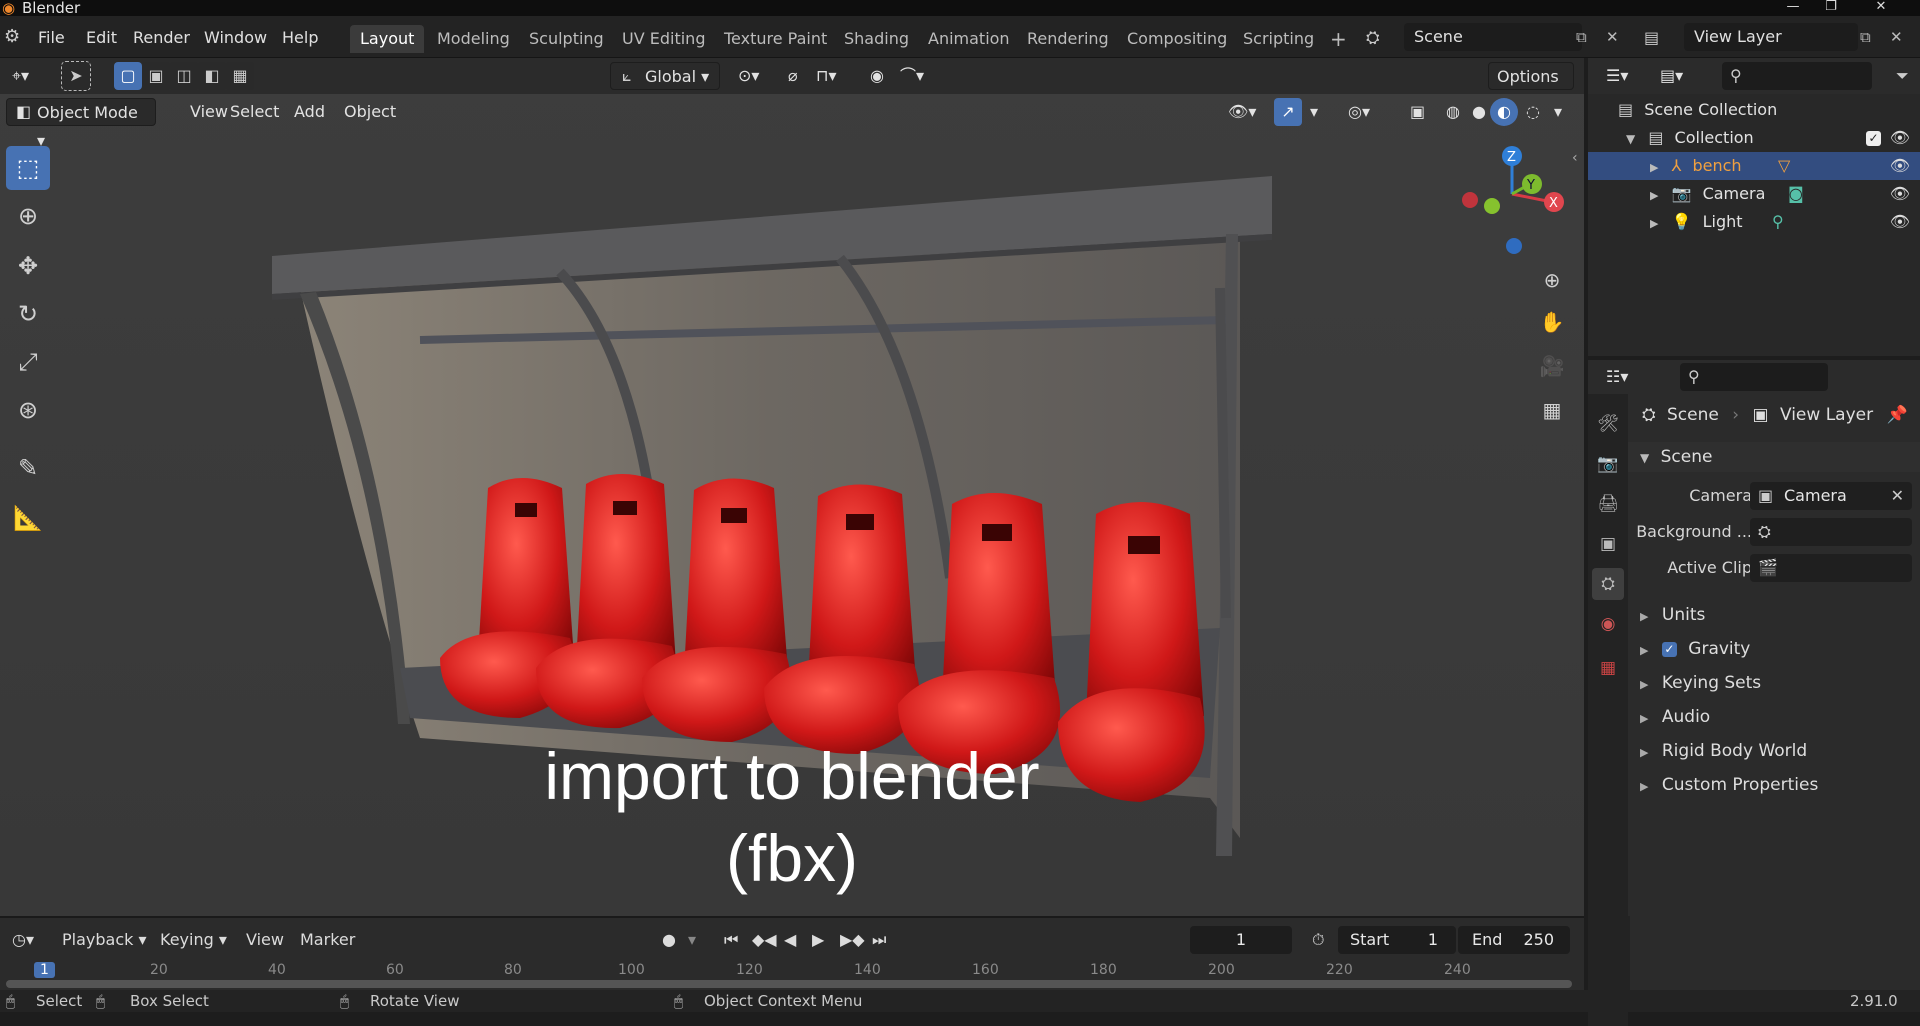 The width and height of the screenshot is (1920, 1026). What do you see at coordinates (1608, 464) in the screenshot?
I see `render-tab-icon: 📷` at bounding box center [1608, 464].